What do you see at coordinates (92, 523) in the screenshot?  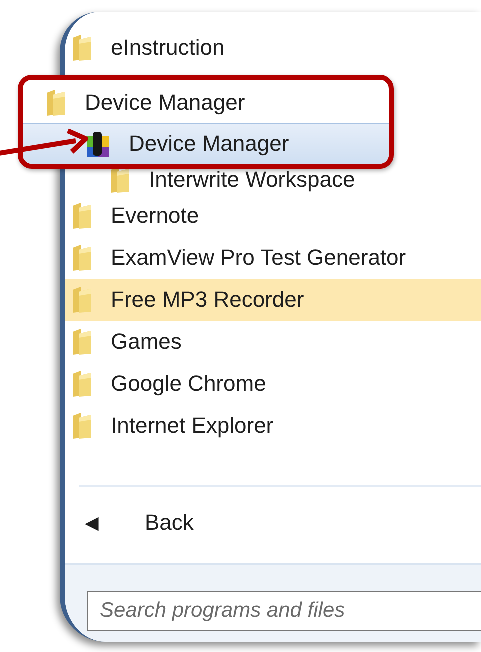 I see `back-arrow-icon: ◀` at bounding box center [92, 523].